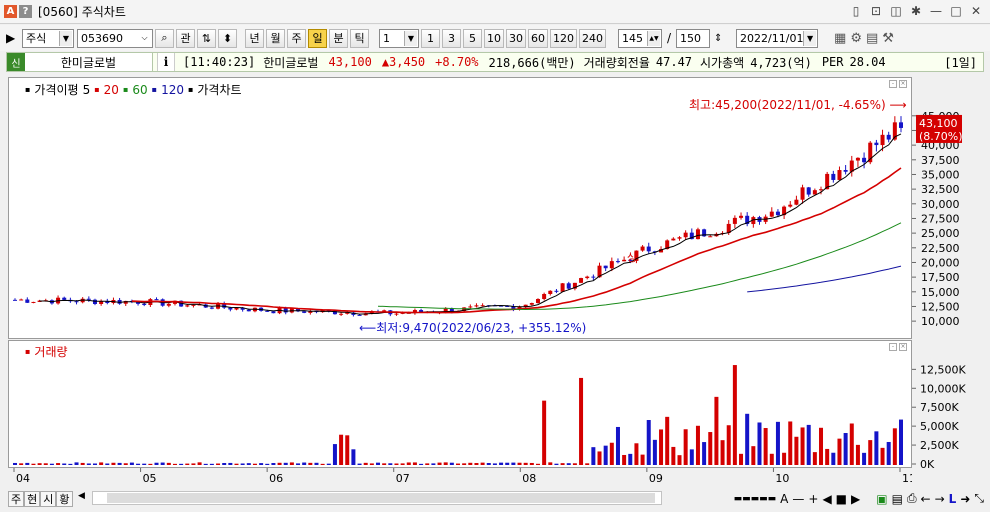 This screenshot has width=990, height=512. What do you see at coordinates (10, 11) in the screenshot?
I see `app-a-icon: A` at bounding box center [10, 11].